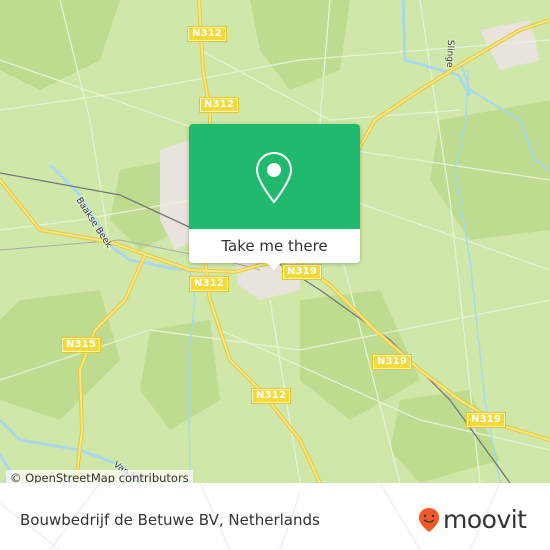  I want to click on map-pin-icon, so click(274, 177).